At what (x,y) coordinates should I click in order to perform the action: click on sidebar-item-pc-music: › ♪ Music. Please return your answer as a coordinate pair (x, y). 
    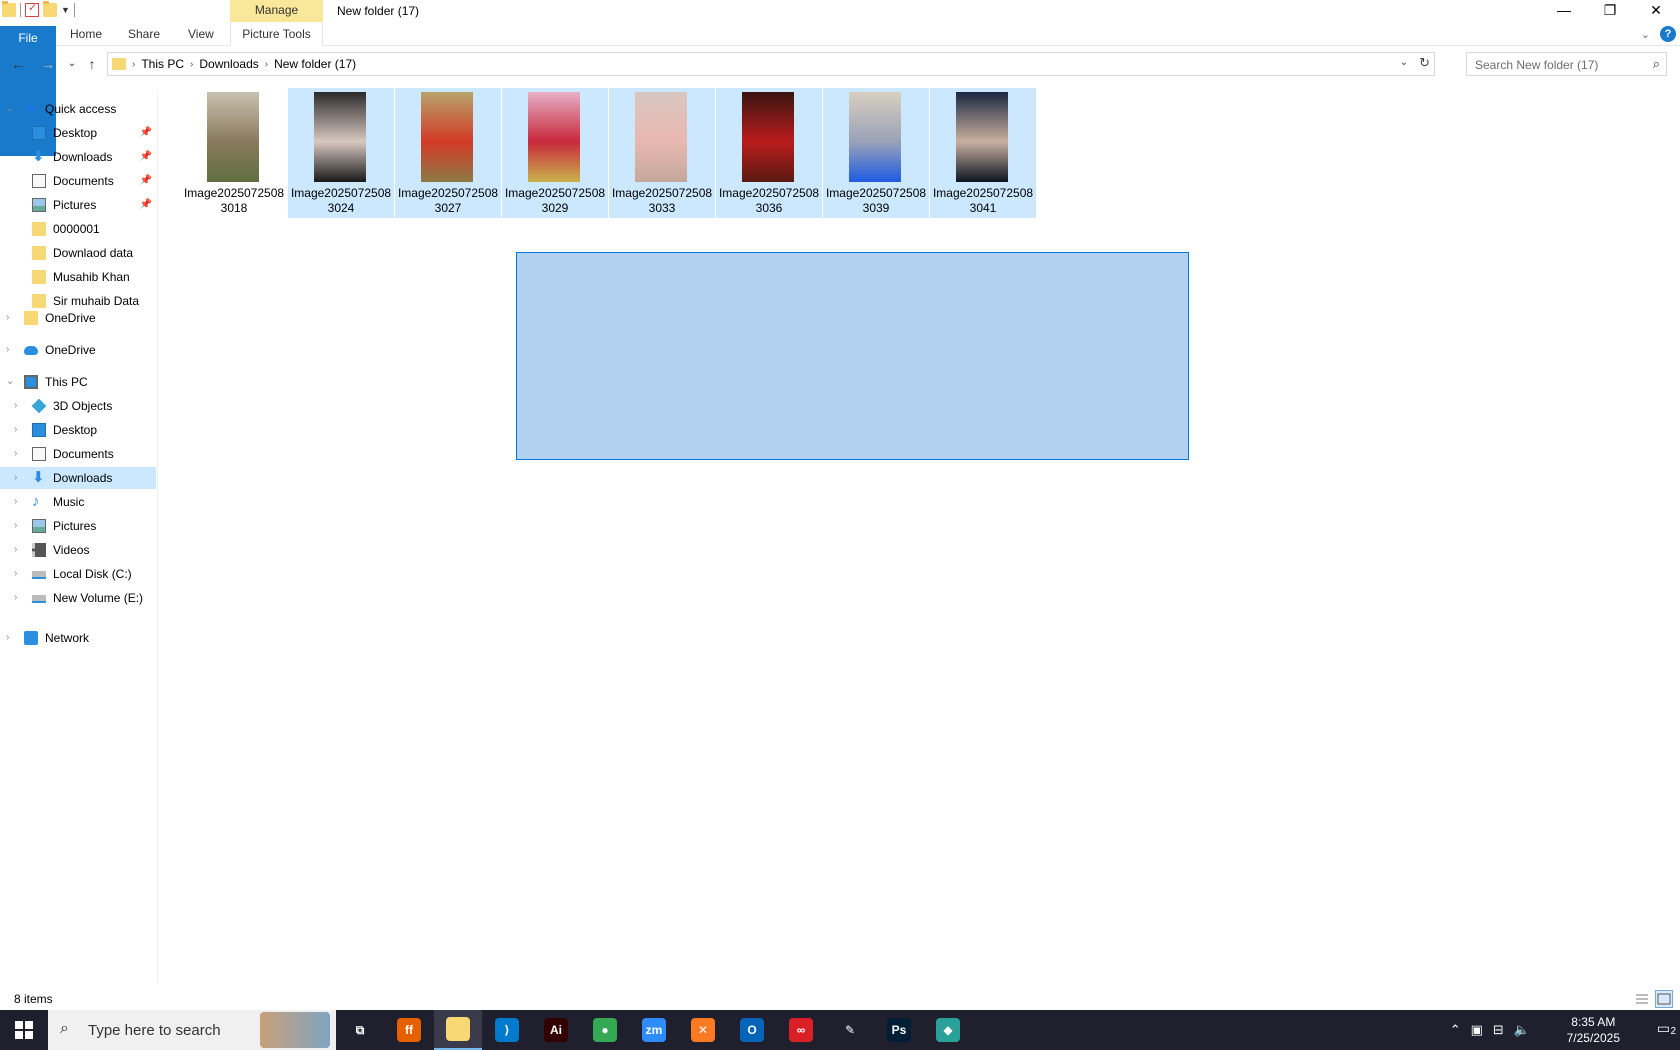
    Looking at the image, I should click on (78, 502).